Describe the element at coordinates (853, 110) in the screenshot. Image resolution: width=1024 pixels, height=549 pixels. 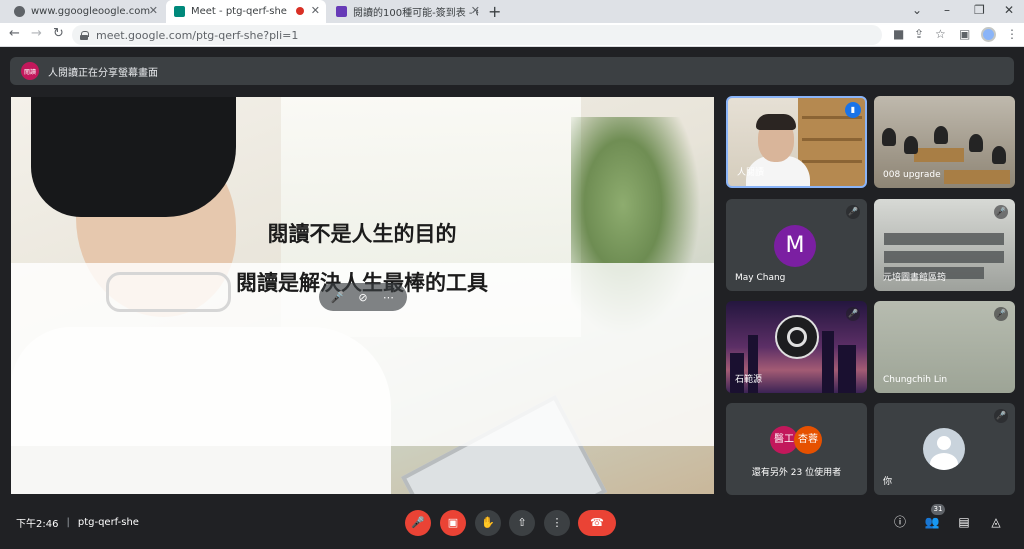
I see `speaking-indicator-icon: ▮` at that location.